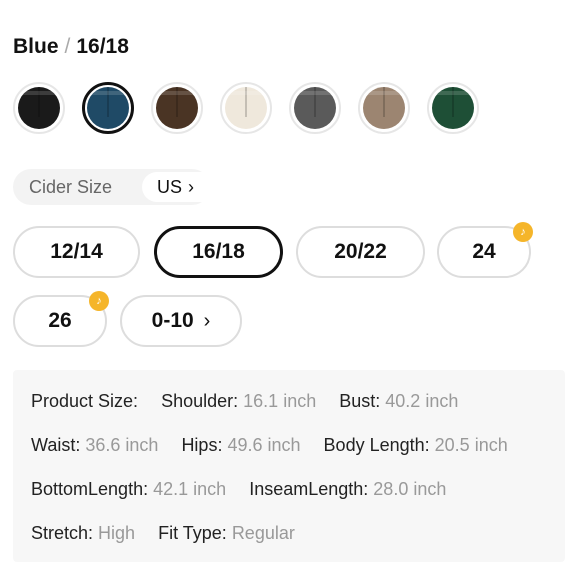 This screenshot has height=580, width=580. I want to click on color-swatch-cream, so click(246, 108).